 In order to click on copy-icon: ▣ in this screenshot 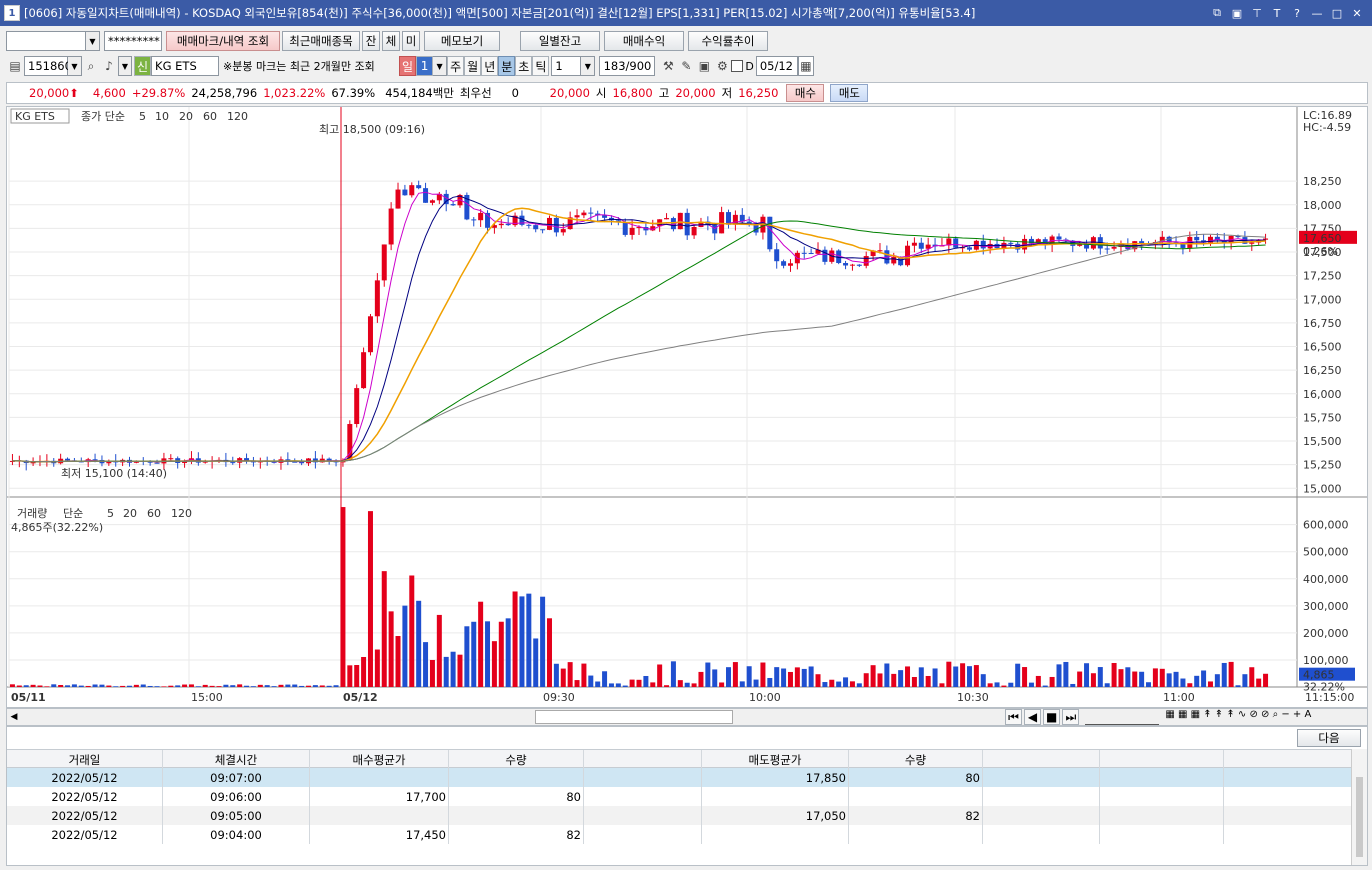, I will do `click(1237, 13)`.